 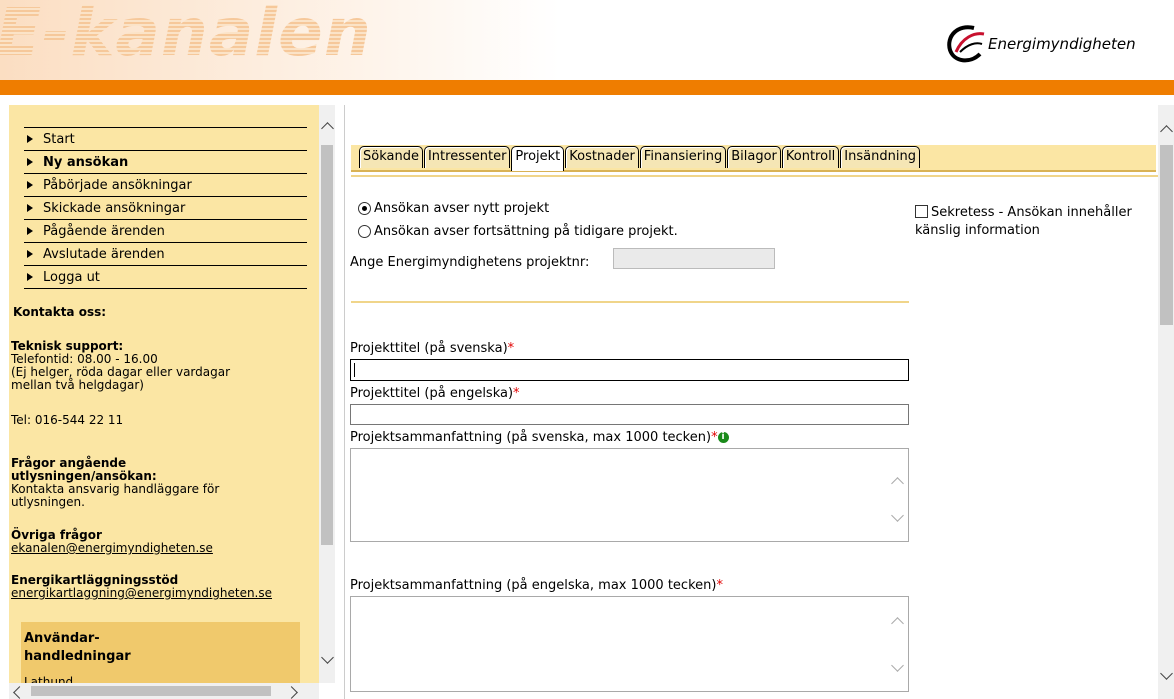 What do you see at coordinates (538, 158) in the screenshot?
I see `tab-projekt: Projekt` at bounding box center [538, 158].